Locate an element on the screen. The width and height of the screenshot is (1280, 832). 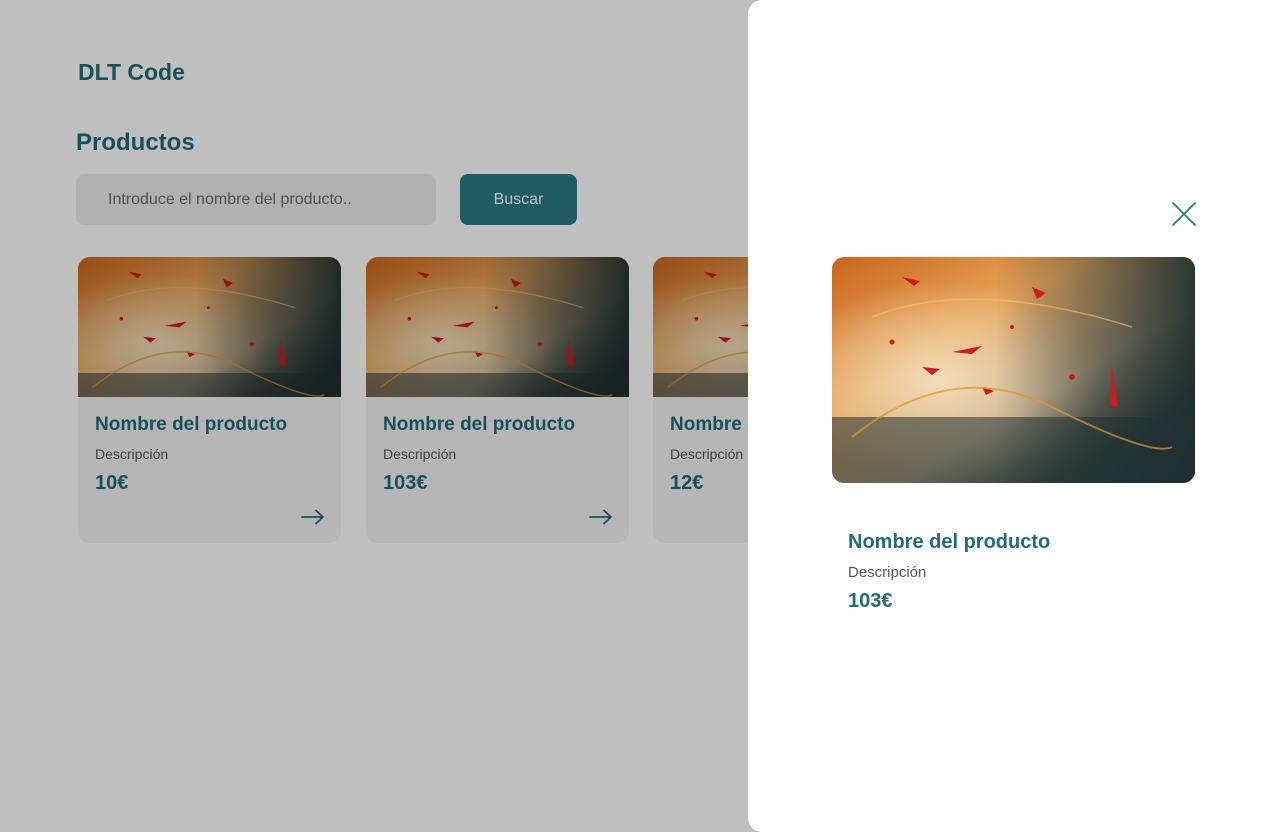
product-detail-name: Nombre del producto is located at coordinates (949, 542).